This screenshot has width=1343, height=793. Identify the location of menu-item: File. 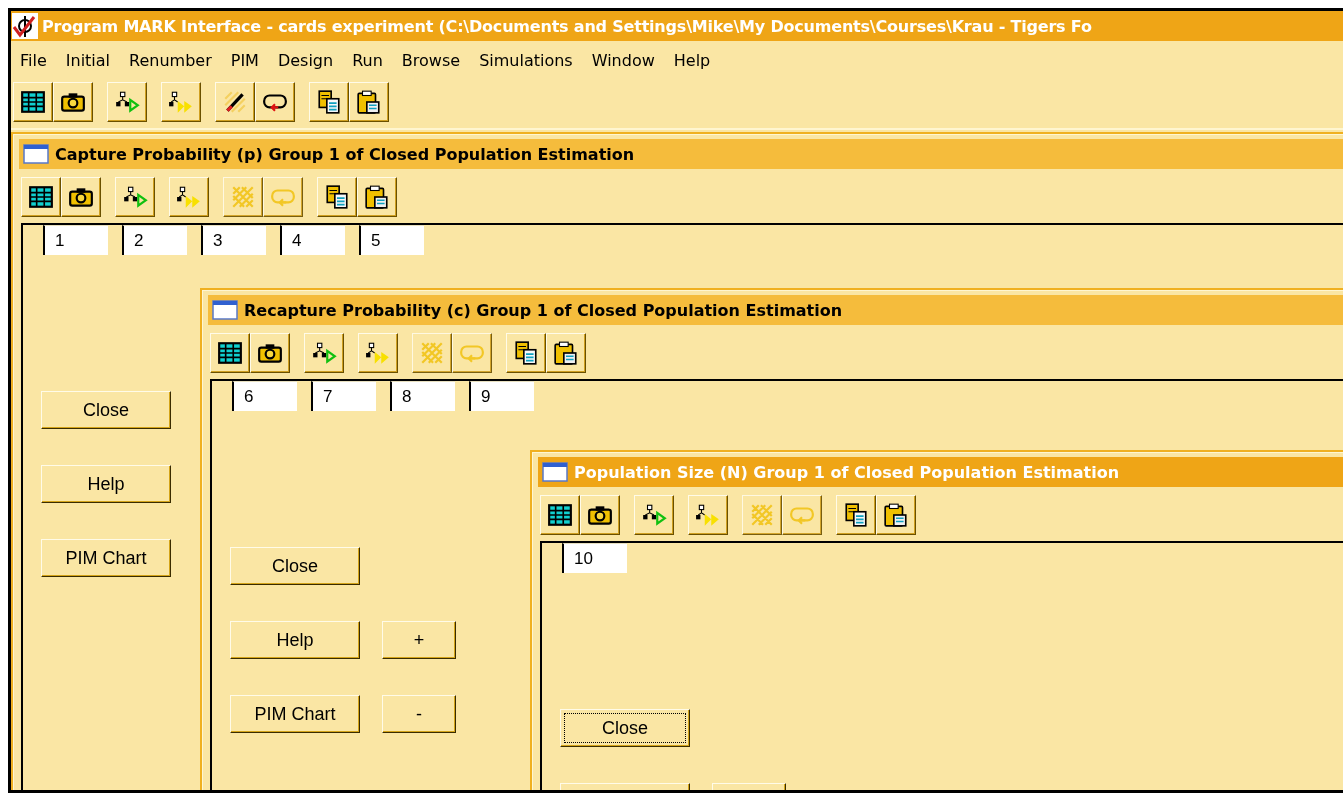
(33, 64).